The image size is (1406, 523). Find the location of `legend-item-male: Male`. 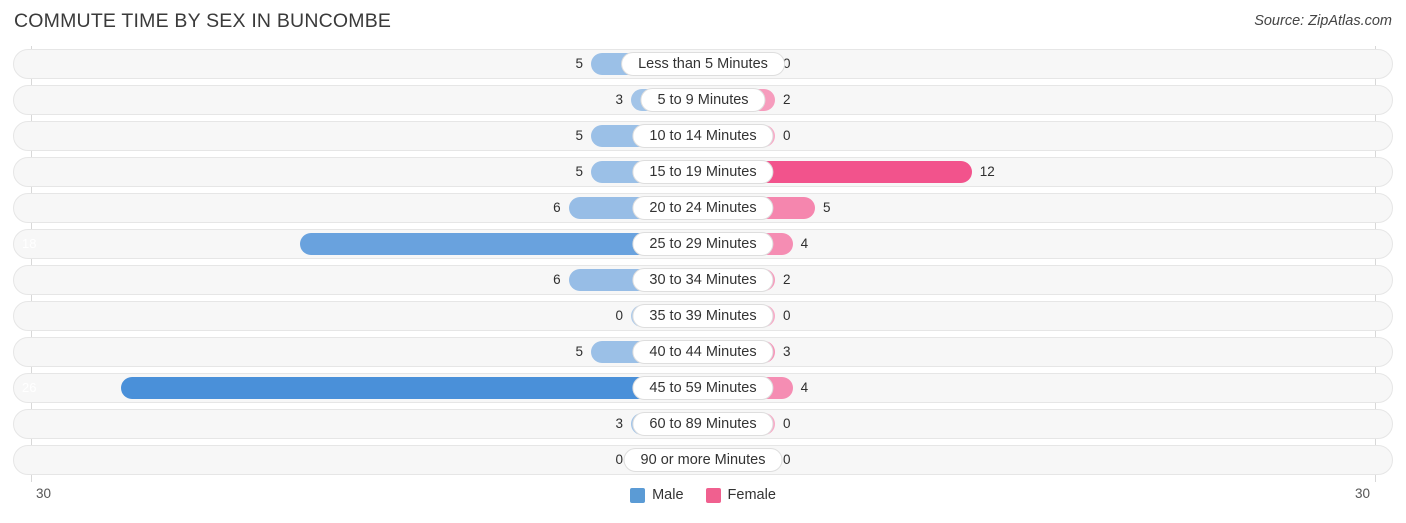

legend-item-male: Male is located at coordinates (657, 495).